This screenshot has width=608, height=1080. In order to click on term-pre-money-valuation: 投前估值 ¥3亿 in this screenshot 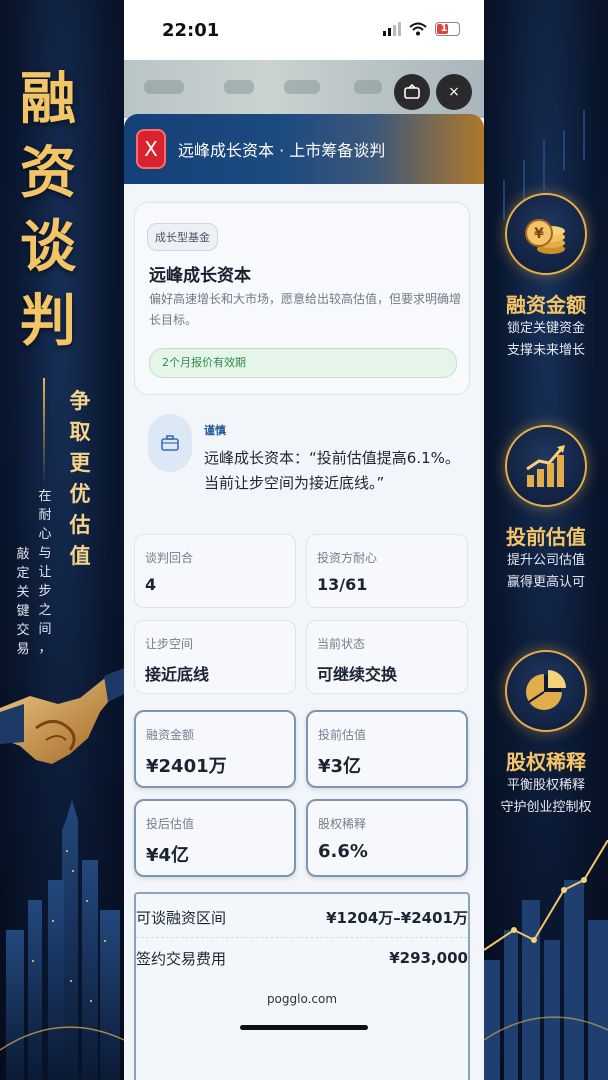, I will do `click(387, 749)`.